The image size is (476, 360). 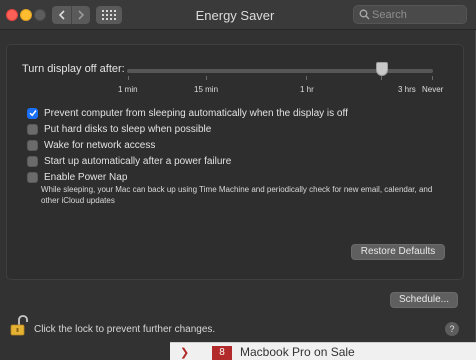 What do you see at coordinates (398, 252) in the screenshot?
I see `restore-defaults-button: Restore Defaults` at bounding box center [398, 252].